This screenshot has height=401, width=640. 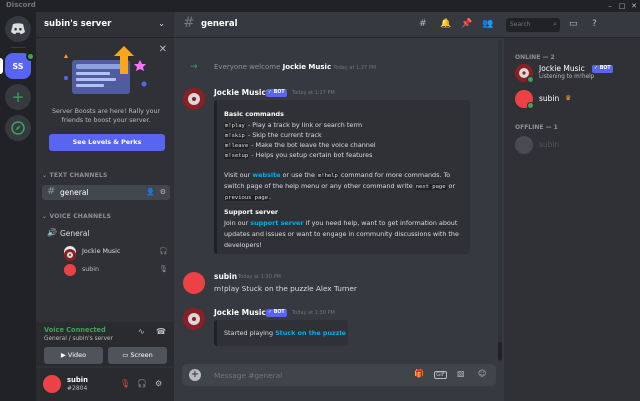 What do you see at coordinates (52, 384) in the screenshot?
I see `user-avatar` at bounding box center [52, 384].